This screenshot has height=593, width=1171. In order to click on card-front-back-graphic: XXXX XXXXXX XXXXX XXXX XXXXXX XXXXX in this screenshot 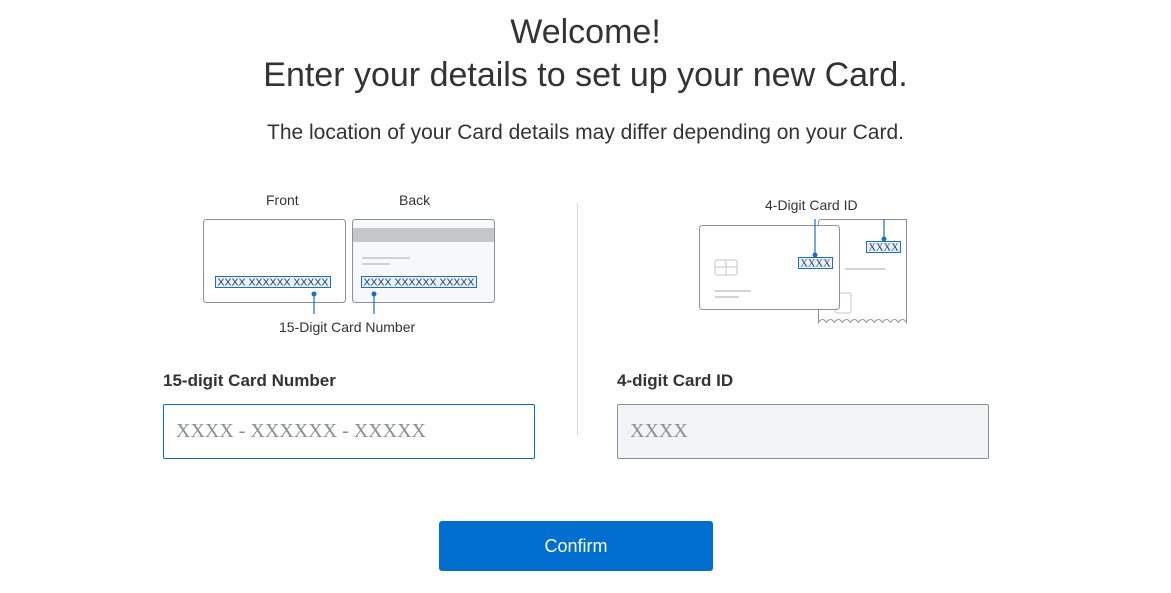, I will do `click(349, 266)`.